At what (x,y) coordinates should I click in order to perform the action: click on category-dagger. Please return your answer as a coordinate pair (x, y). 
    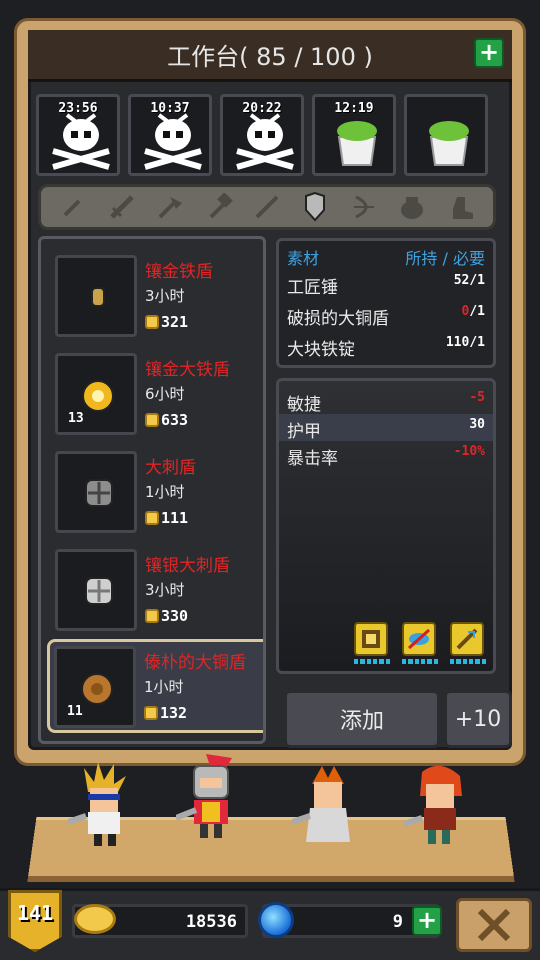
    Looking at the image, I should click on (73, 207).